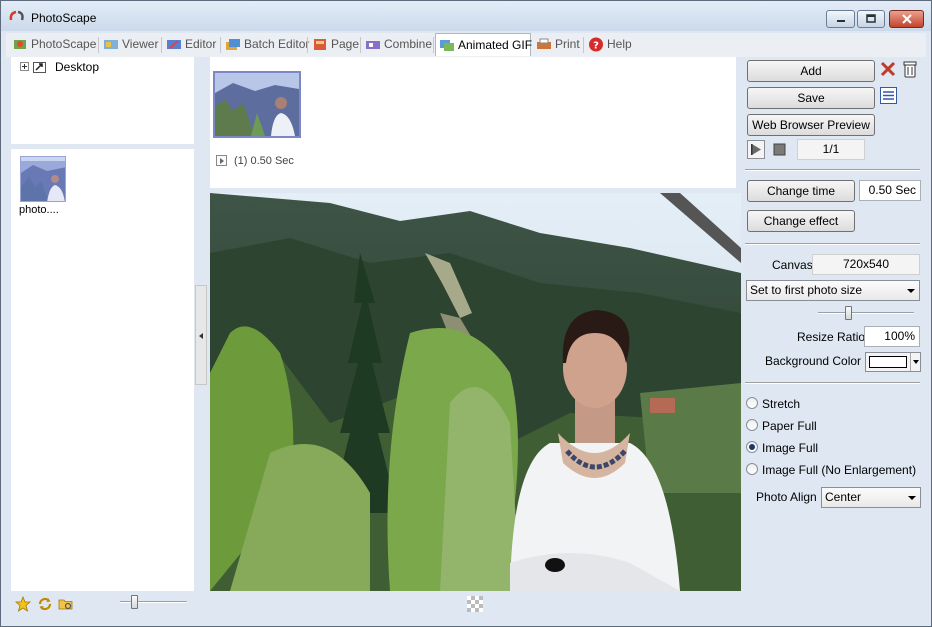 This screenshot has width=932, height=627. I want to click on frame-counter: 1/1, so click(831, 149).